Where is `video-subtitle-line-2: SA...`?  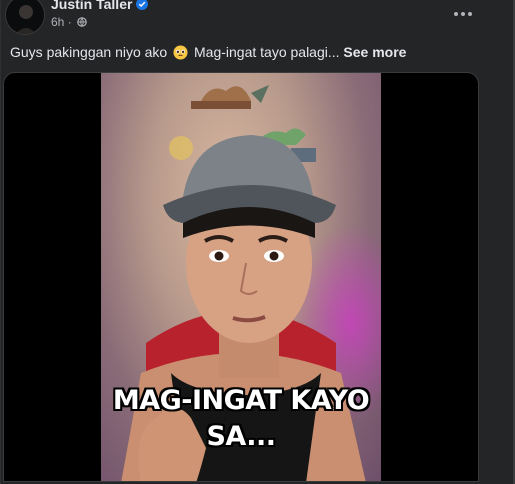
video-subtitle-line-2: SA... is located at coordinates (241, 436).